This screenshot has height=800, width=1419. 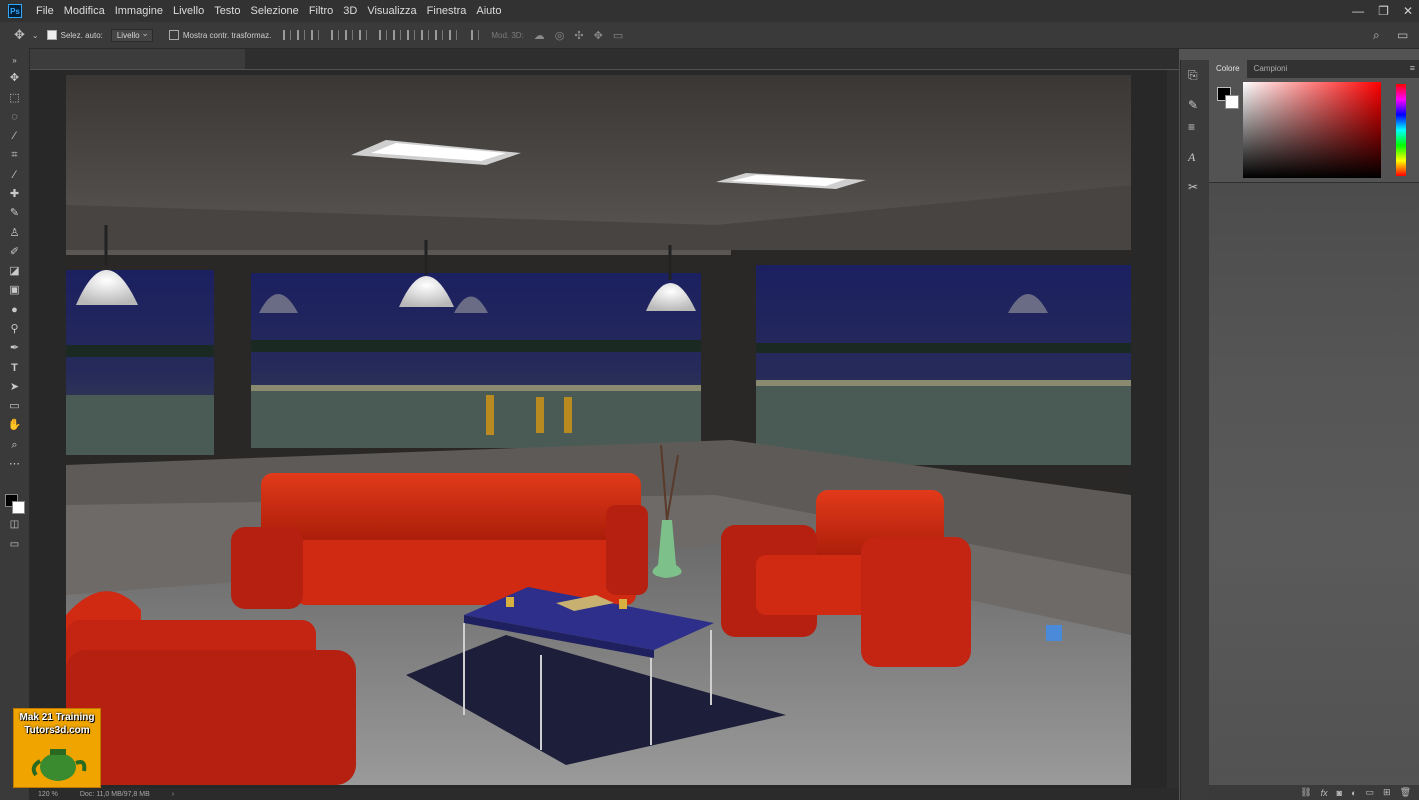 I want to click on zoom-level: 120 %, so click(x=48, y=794).